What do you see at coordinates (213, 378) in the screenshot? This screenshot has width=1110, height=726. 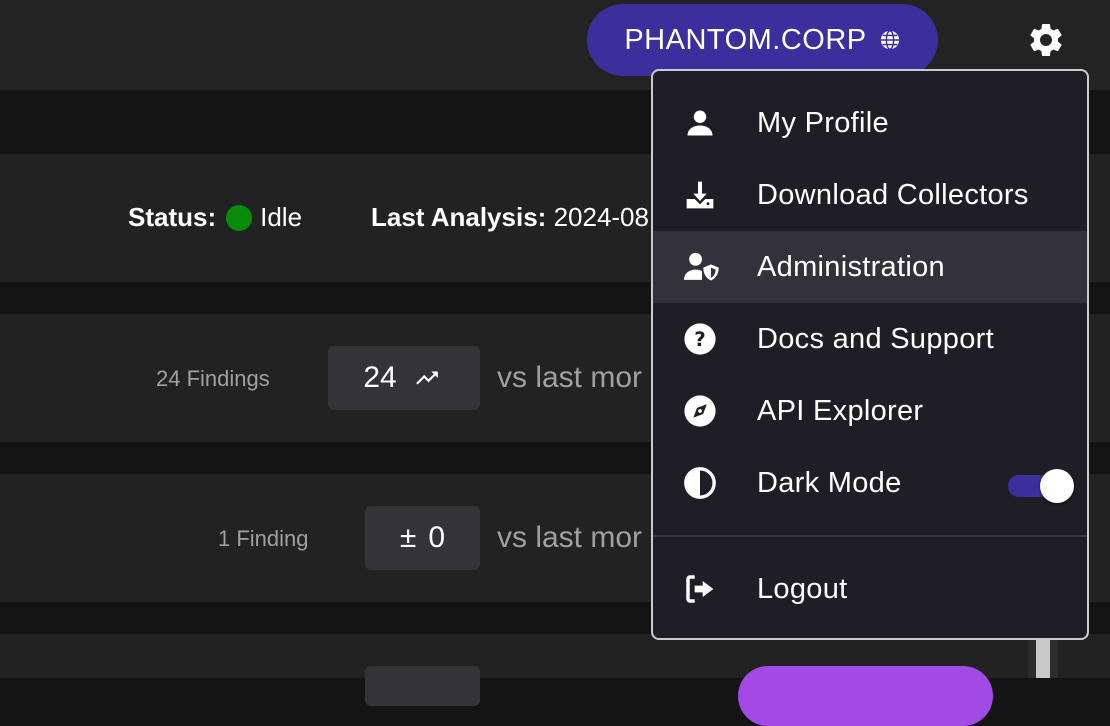 I see `findings-count: 24 Findings` at bounding box center [213, 378].